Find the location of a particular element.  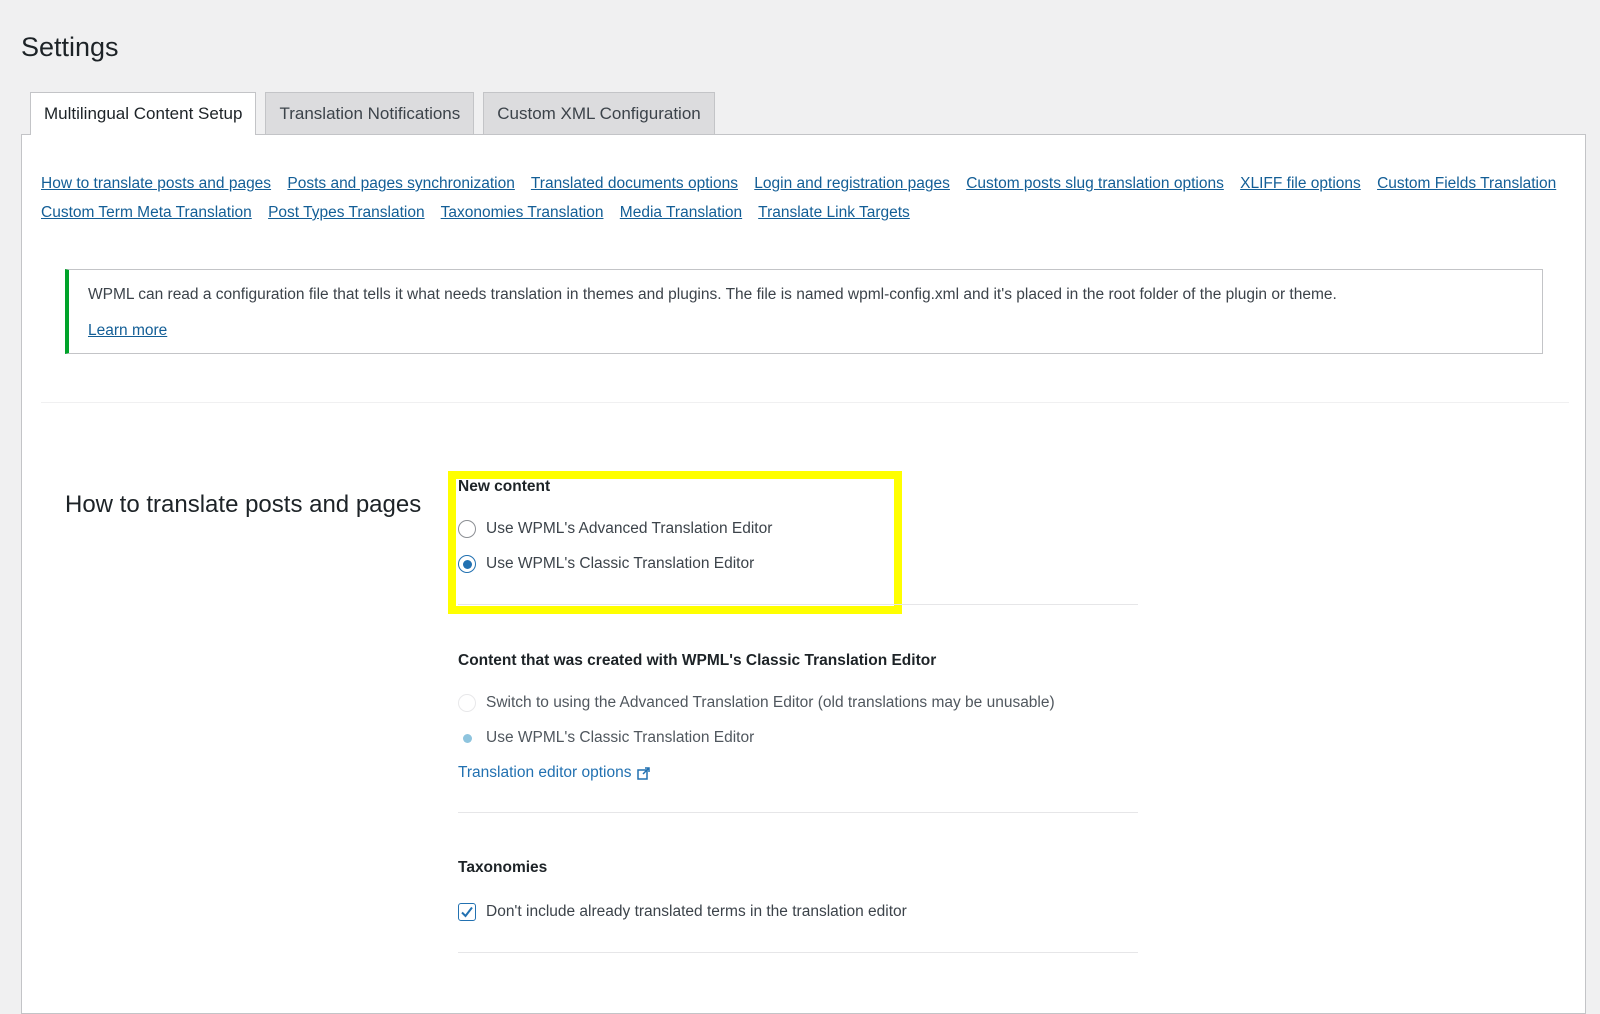

quick-link-translated-documents: Translated documents options is located at coordinates (634, 183).